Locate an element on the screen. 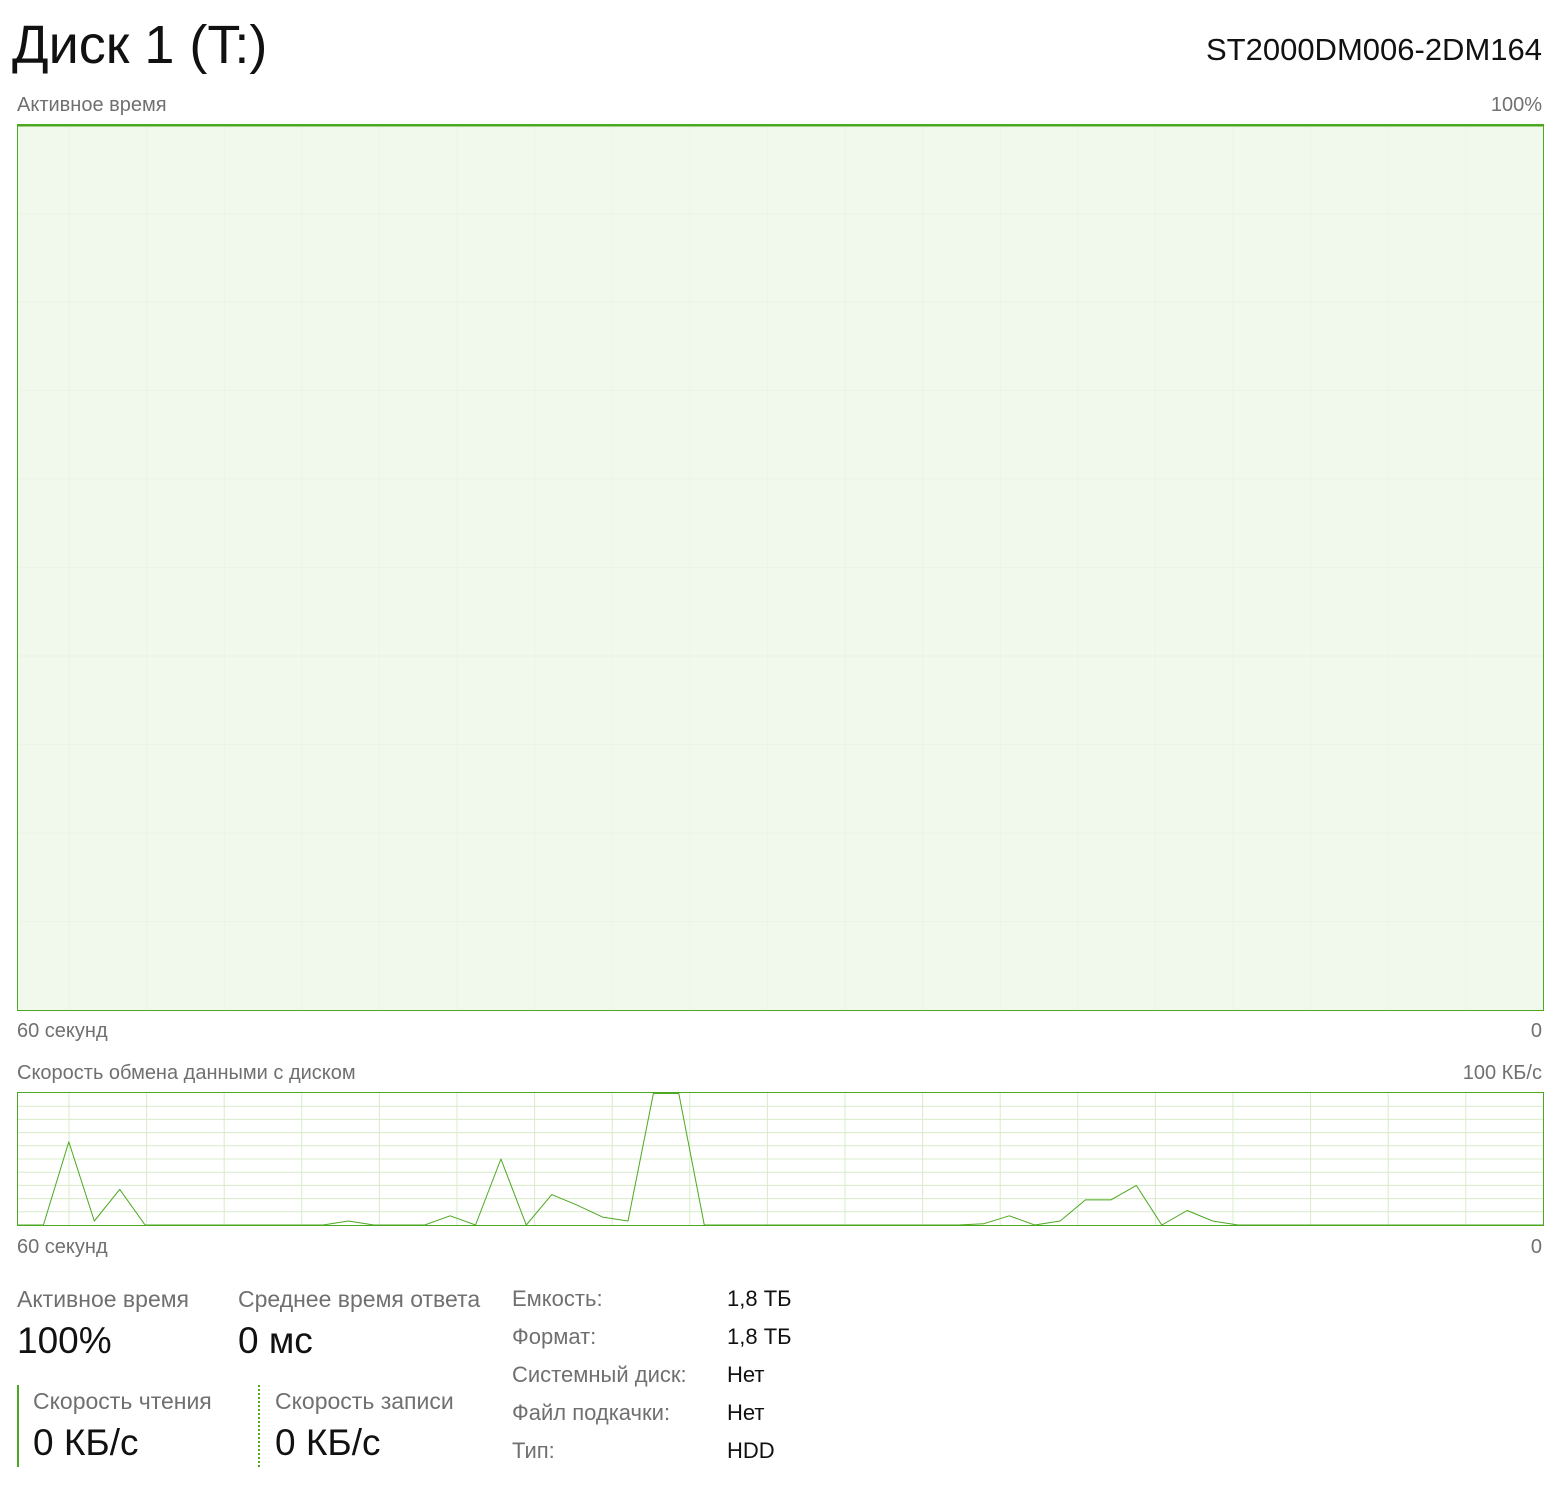 The width and height of the screenshot is (1556, 1496). write-speed-label: Скорость записи is located at coordinates (364, 1401).